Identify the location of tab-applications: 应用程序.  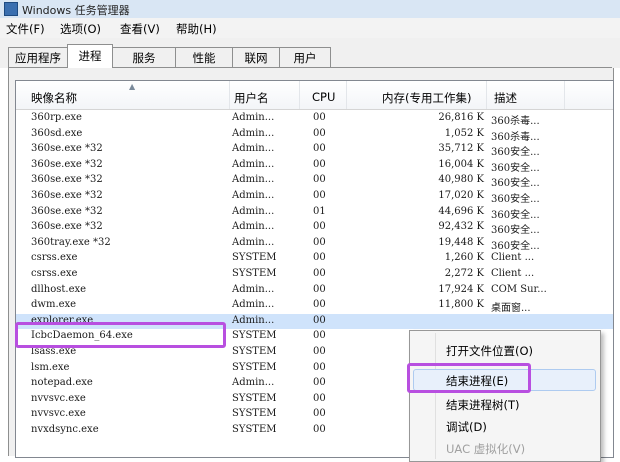
(38, 57).